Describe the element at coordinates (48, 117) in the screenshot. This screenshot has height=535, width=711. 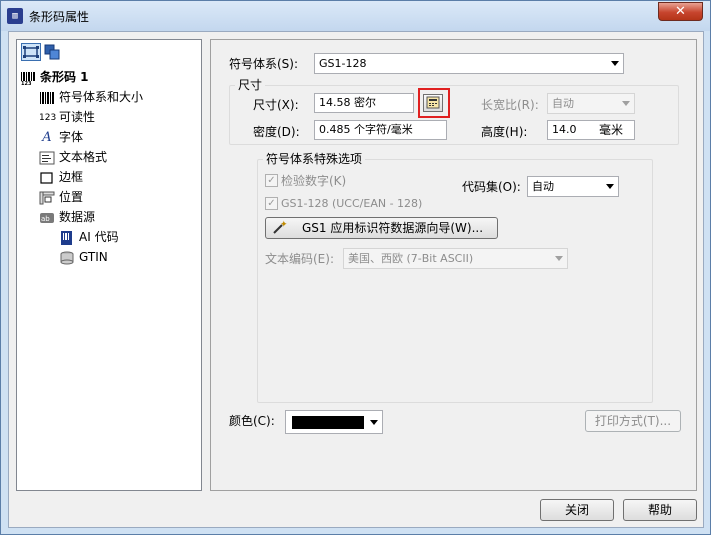
I see `readable-123-icon: 123` at that location.